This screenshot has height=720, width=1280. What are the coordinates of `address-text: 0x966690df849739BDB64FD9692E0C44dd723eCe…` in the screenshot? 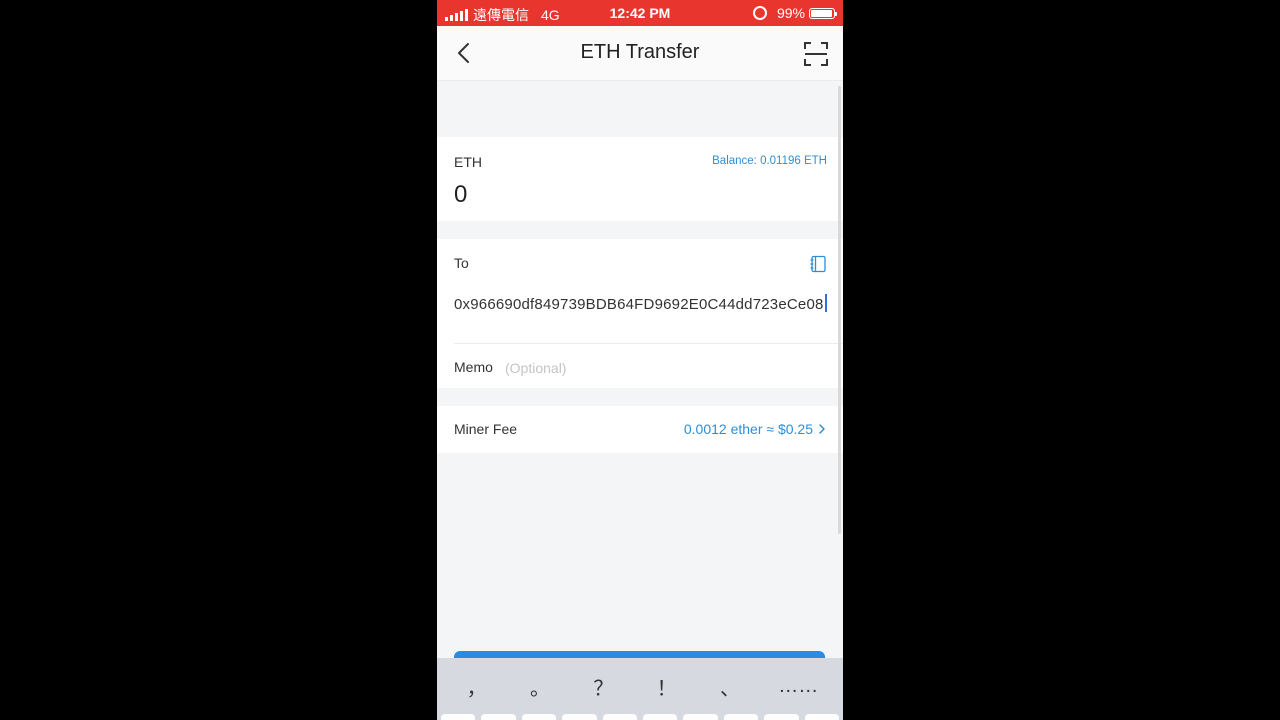 It's located at (639, 304).